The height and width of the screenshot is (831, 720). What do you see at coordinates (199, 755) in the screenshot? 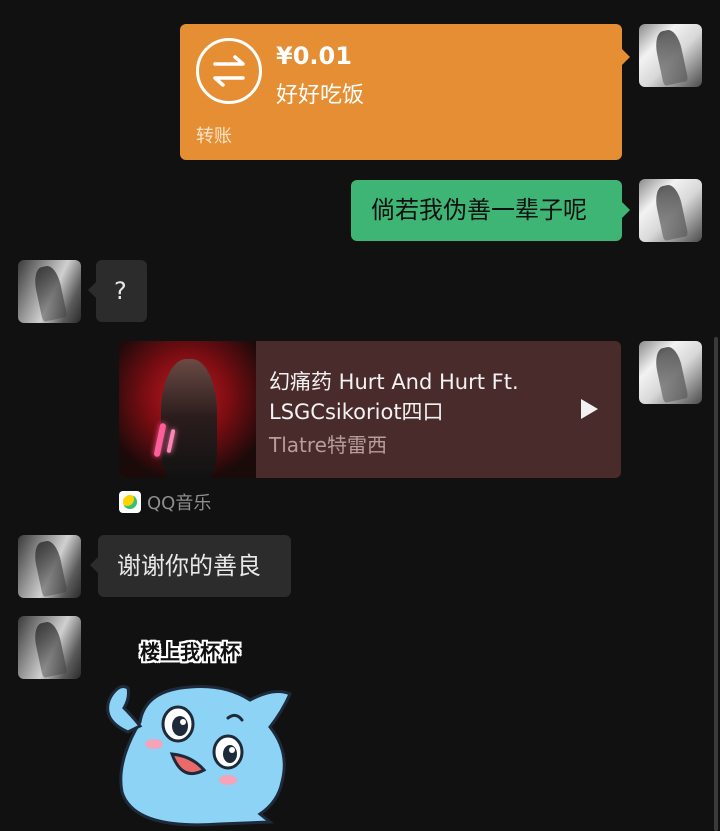
I see `sticker-image` at bounding box center [199, 755].